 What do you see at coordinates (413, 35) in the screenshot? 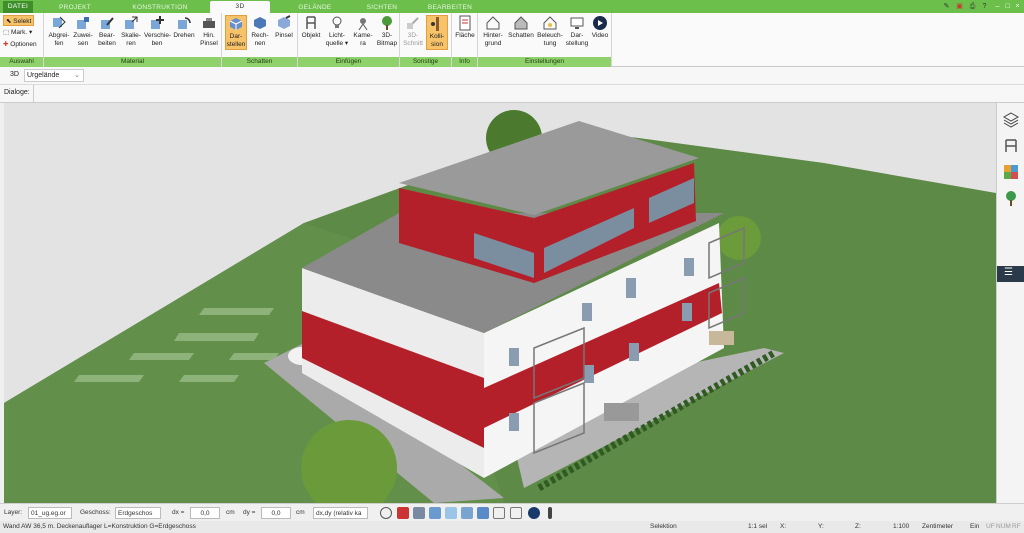
I see `schnitt3d-label-1: 3D-` at bounding box center [413, 35].